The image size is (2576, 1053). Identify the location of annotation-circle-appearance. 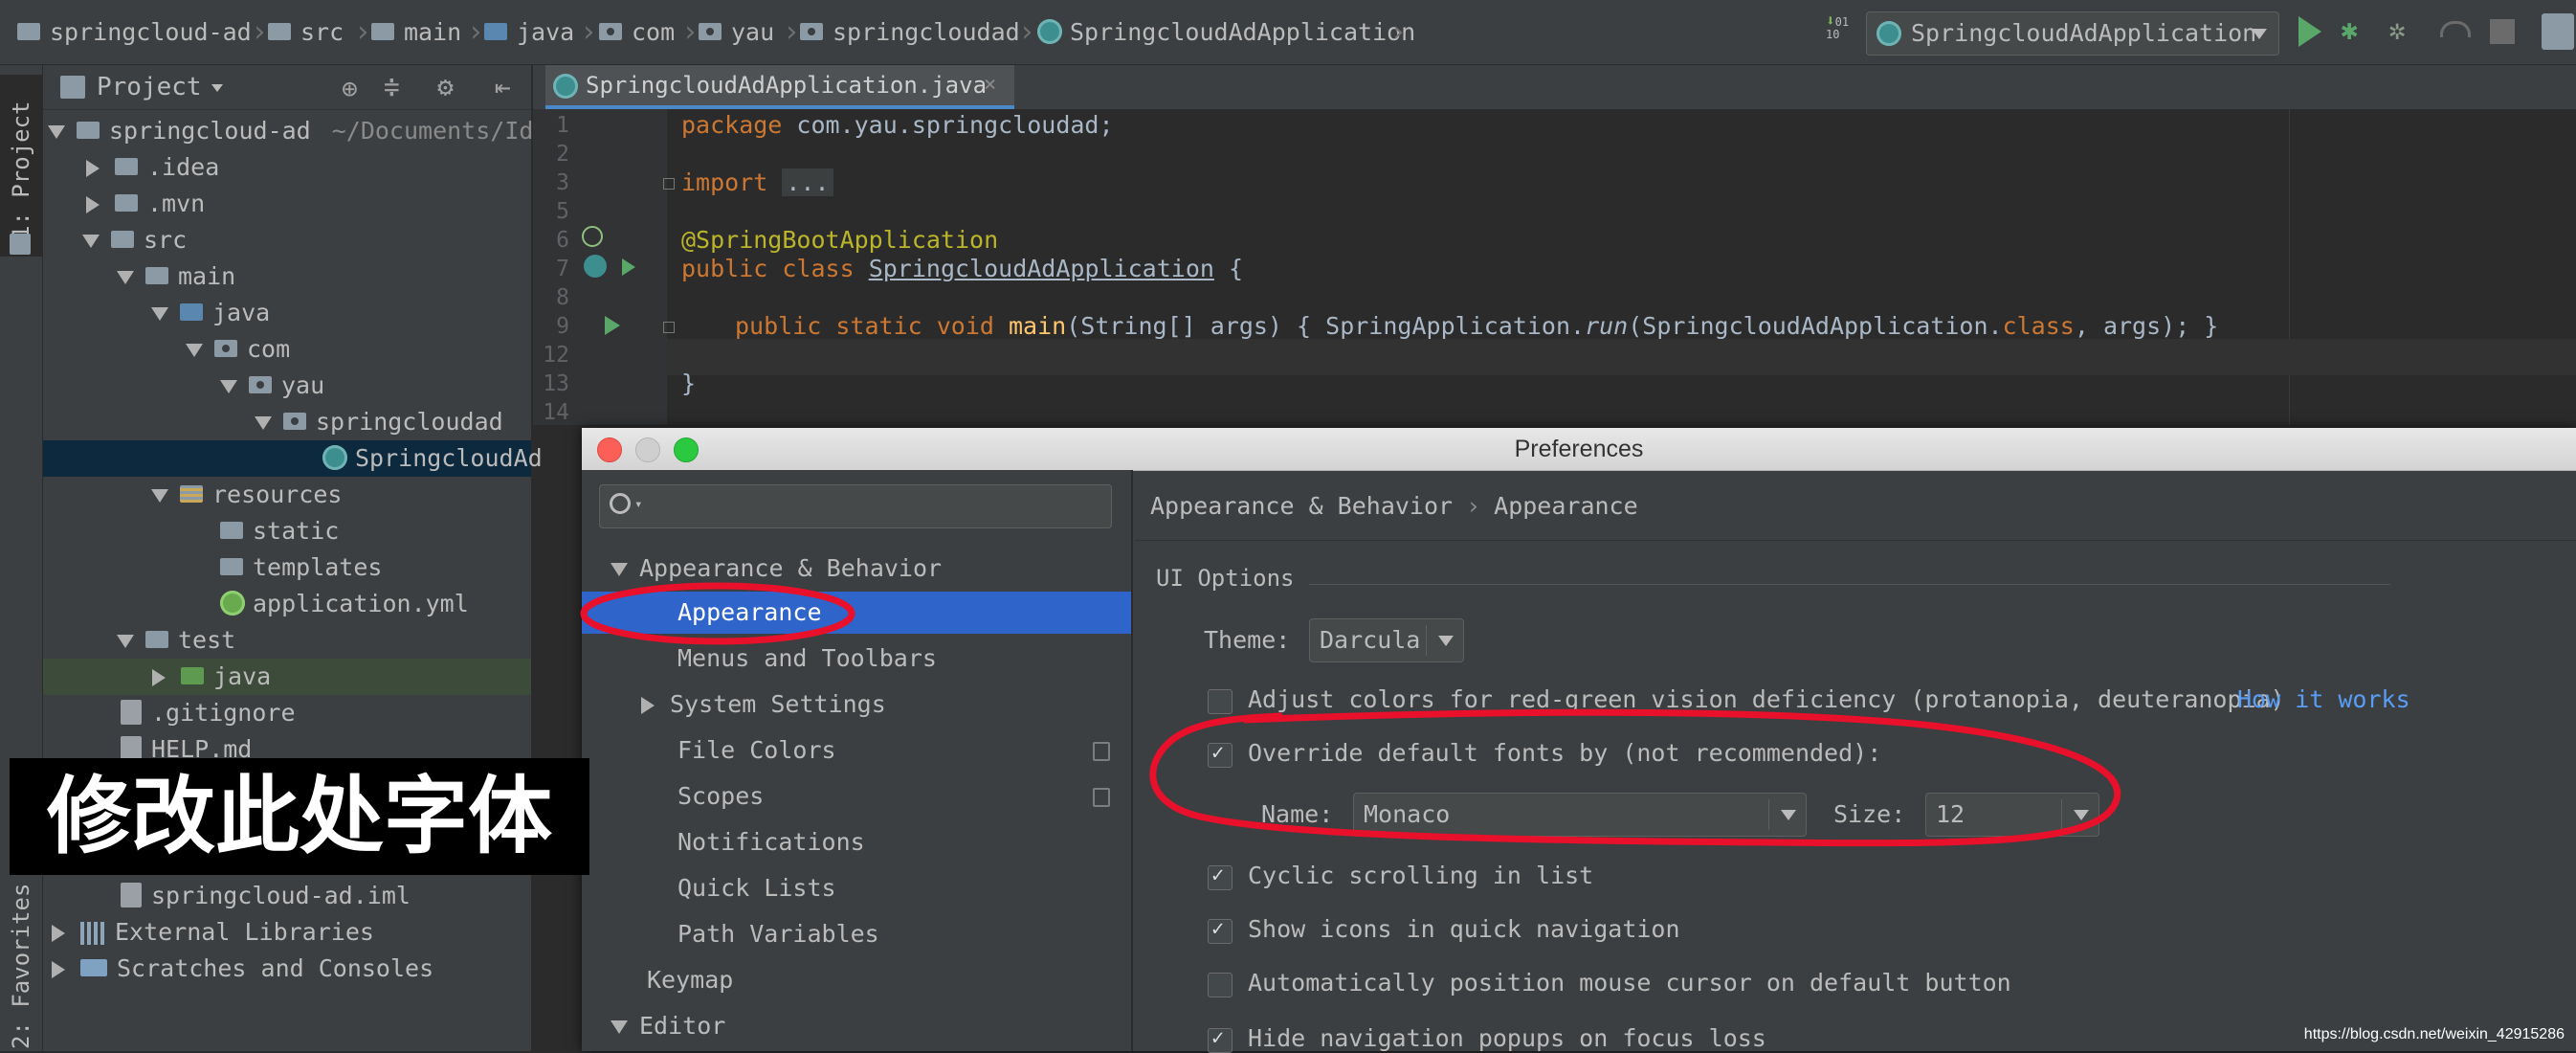
(717, 613).